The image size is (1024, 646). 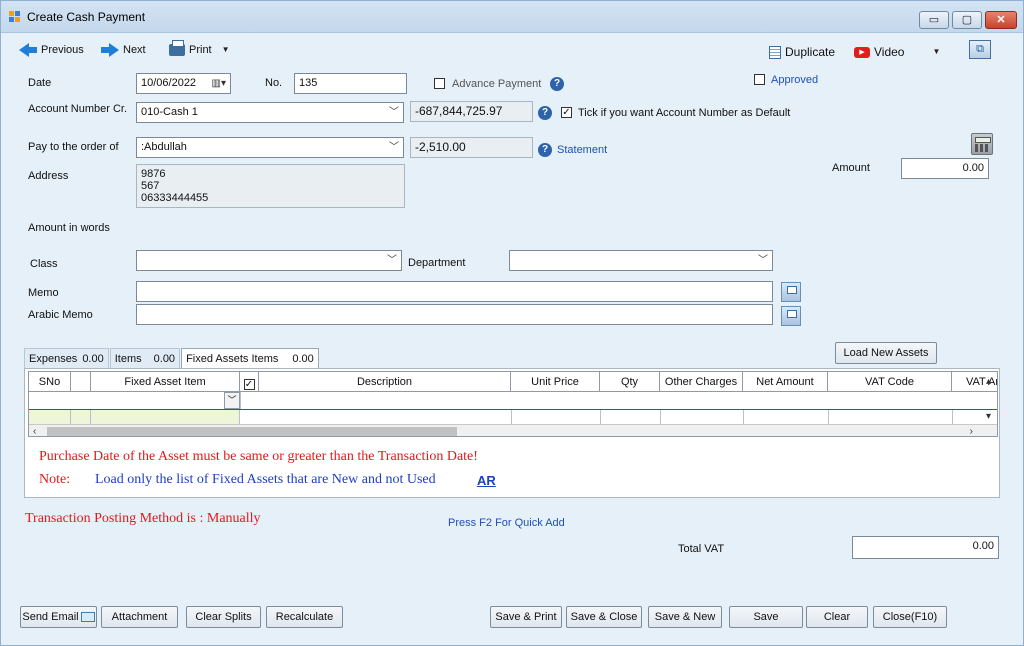 What do you see at coordinates (232, 359) in the screenshot?
I see `tab-label: Fixed Assets Items` at bounding box center [232, 359].